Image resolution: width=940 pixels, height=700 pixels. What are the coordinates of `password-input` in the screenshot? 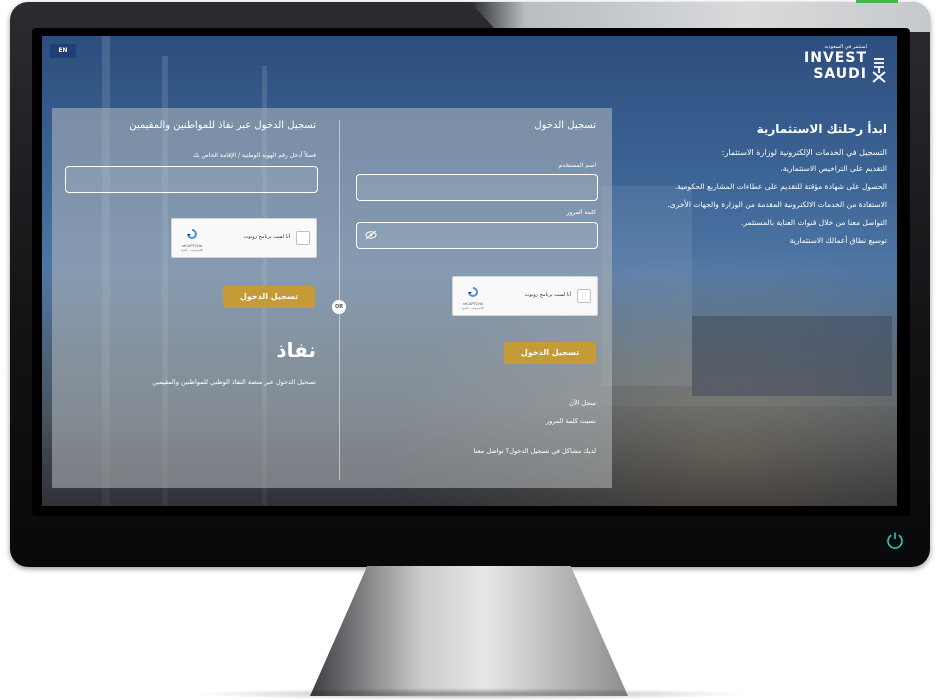 It's located at (477, 235).